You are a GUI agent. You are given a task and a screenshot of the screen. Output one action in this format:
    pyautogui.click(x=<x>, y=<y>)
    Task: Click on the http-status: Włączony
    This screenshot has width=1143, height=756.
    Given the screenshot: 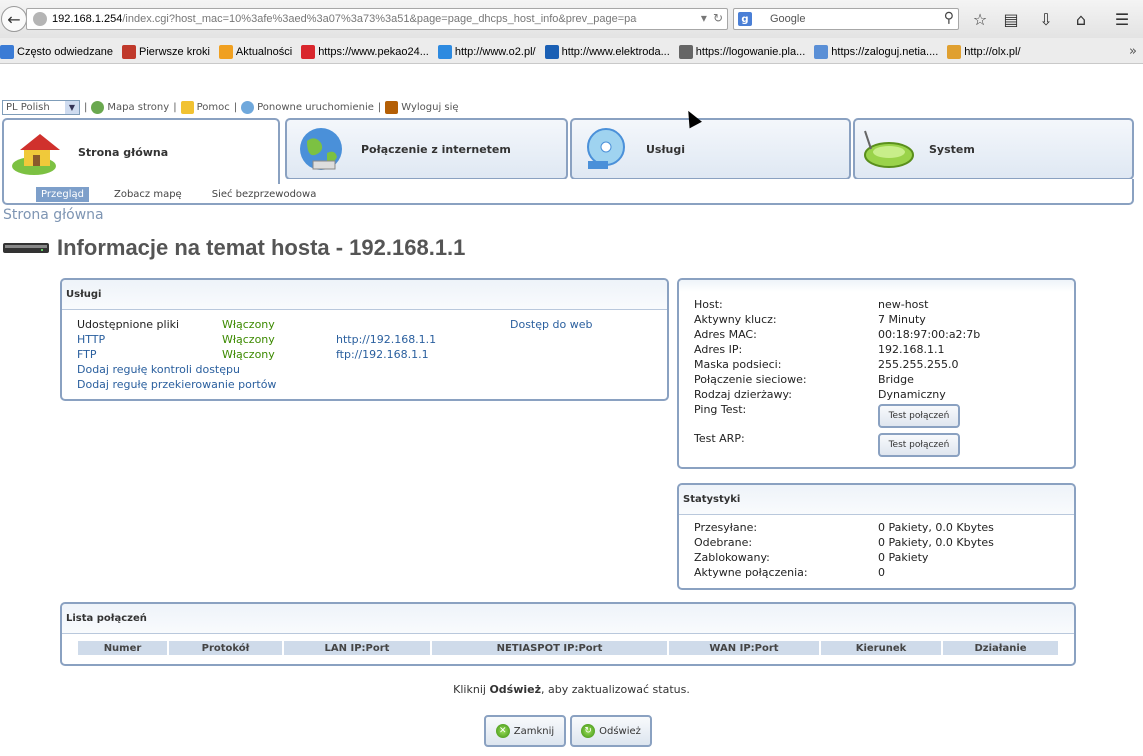 What is the action you would take?
    pyautogui.click(x=248, y=339)
    